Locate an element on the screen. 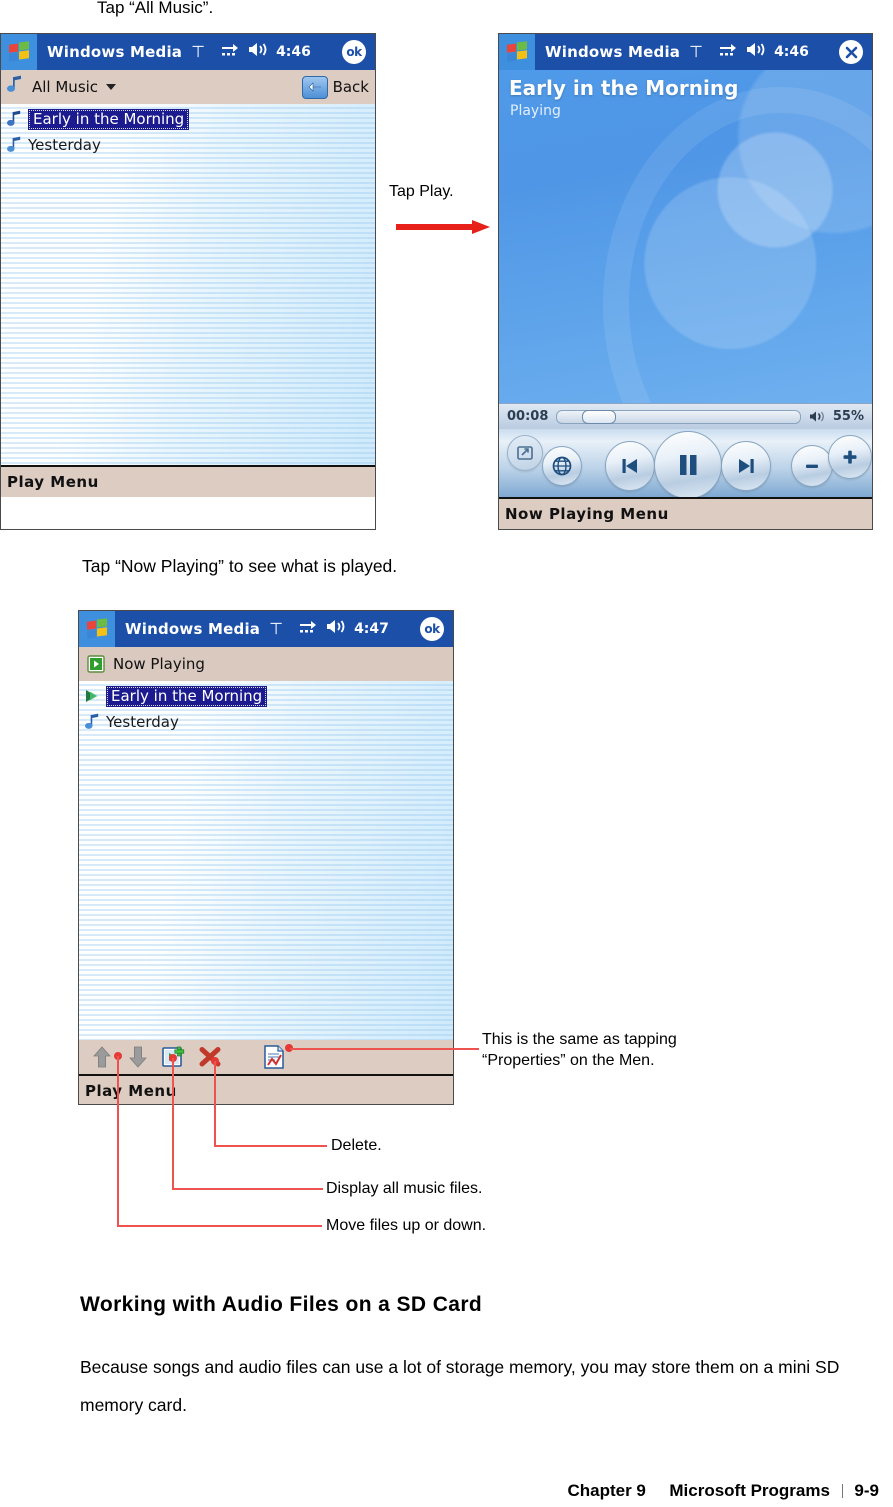 Image resolution: width=893 pixels, height=1507 pixels. volume-down-icon is located at coordinates (812, 466).